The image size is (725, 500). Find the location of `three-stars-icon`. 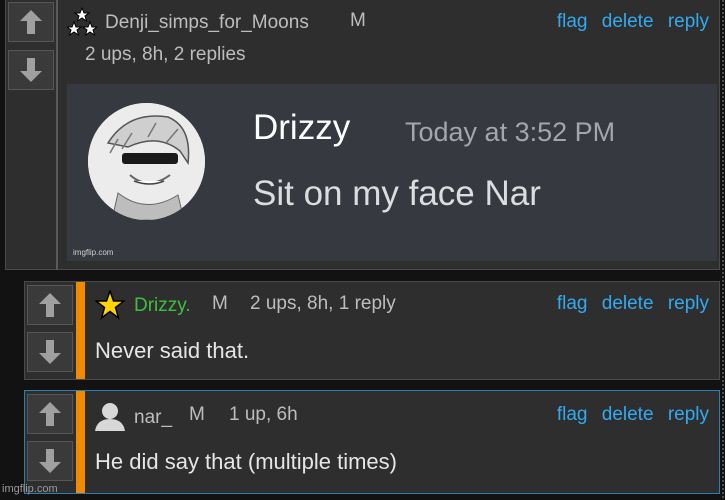

three-stars-icon is located at coordinates (82, 23).